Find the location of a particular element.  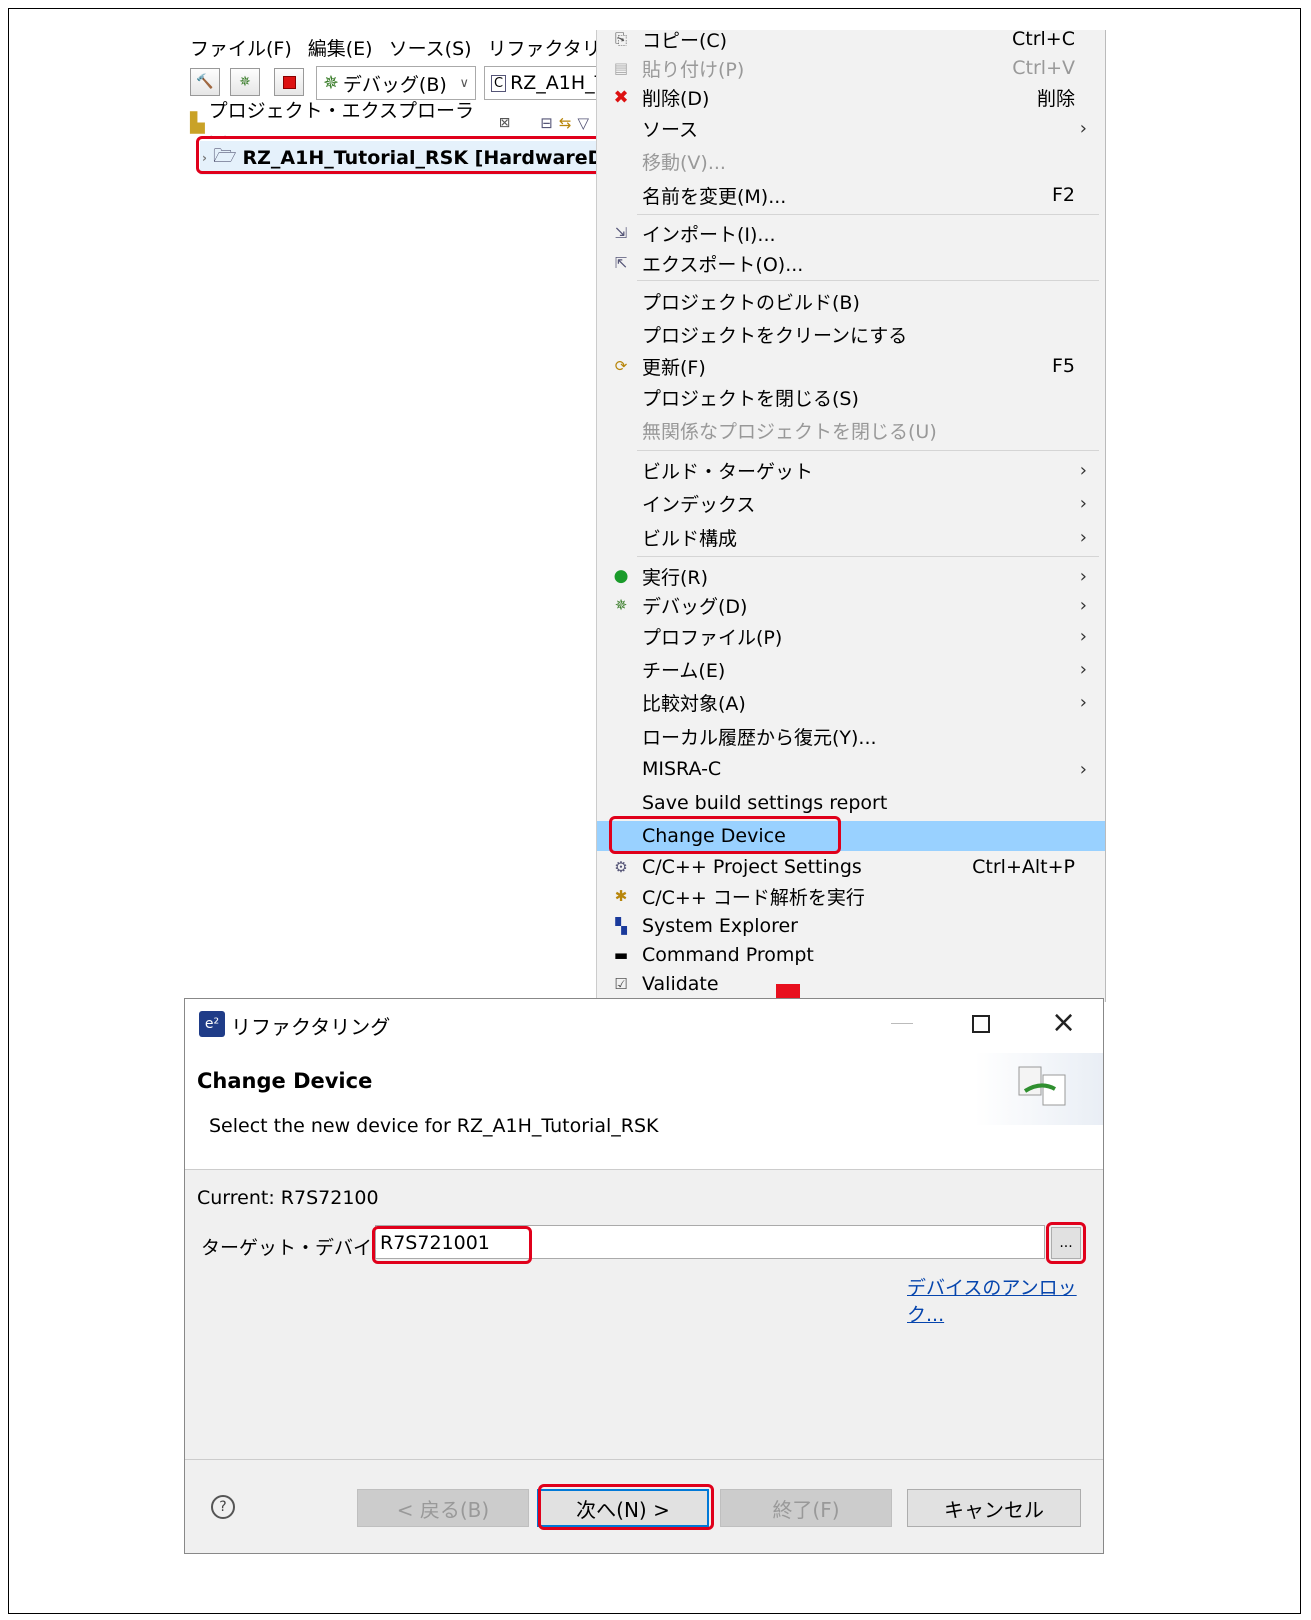

project-explorer-tab: ▙ プロジェクト・エクスプローラー ⊠ ⊟ ⇆ ▽ ⋮ is located at coordinates (400, 124).